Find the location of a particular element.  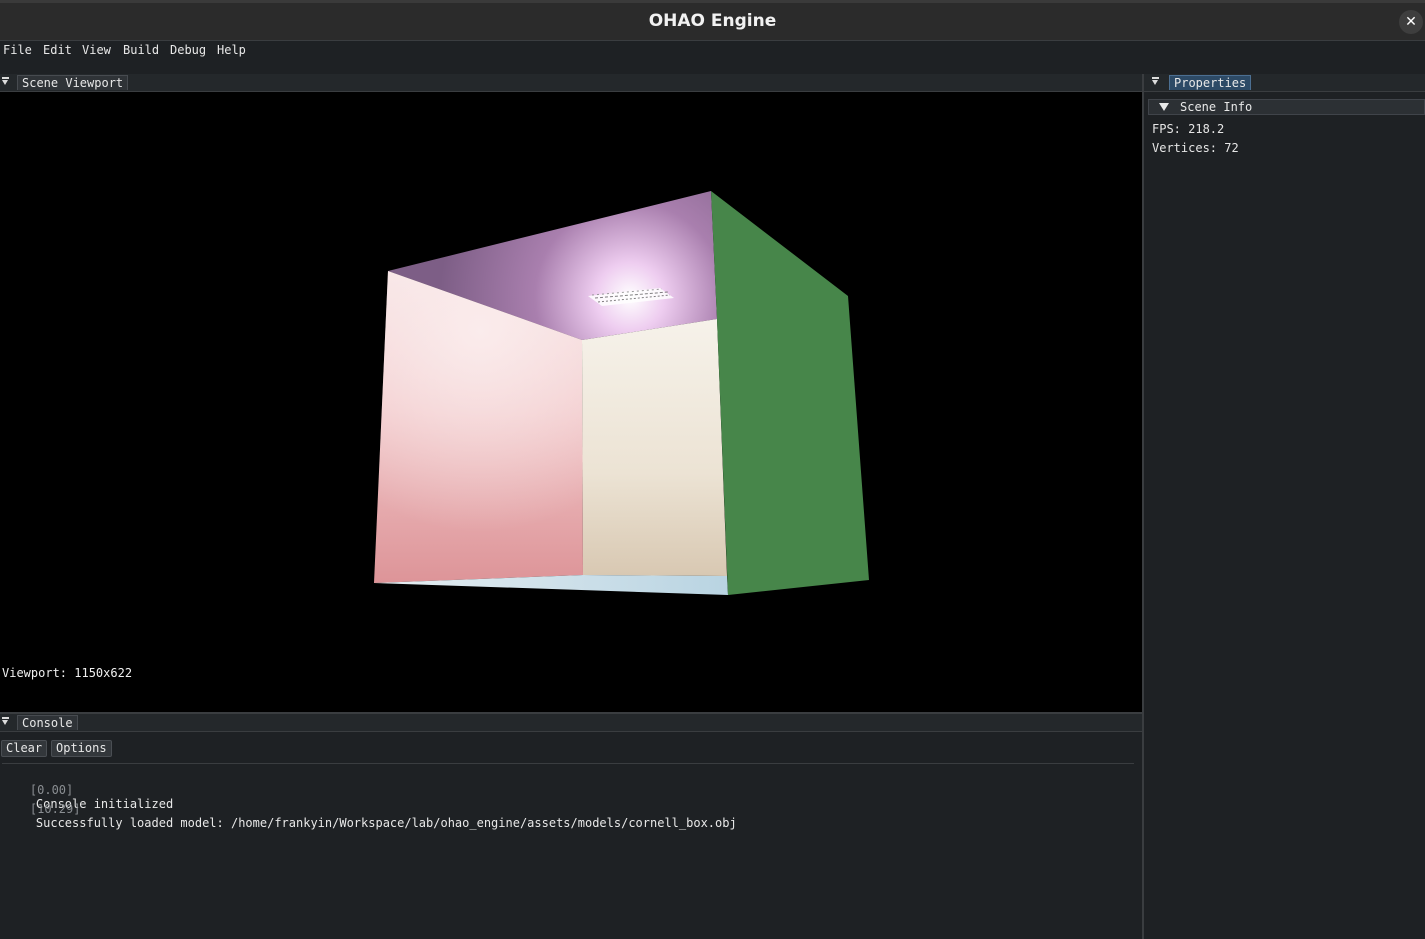

options-button: Options is located at coordinates (81, 748).